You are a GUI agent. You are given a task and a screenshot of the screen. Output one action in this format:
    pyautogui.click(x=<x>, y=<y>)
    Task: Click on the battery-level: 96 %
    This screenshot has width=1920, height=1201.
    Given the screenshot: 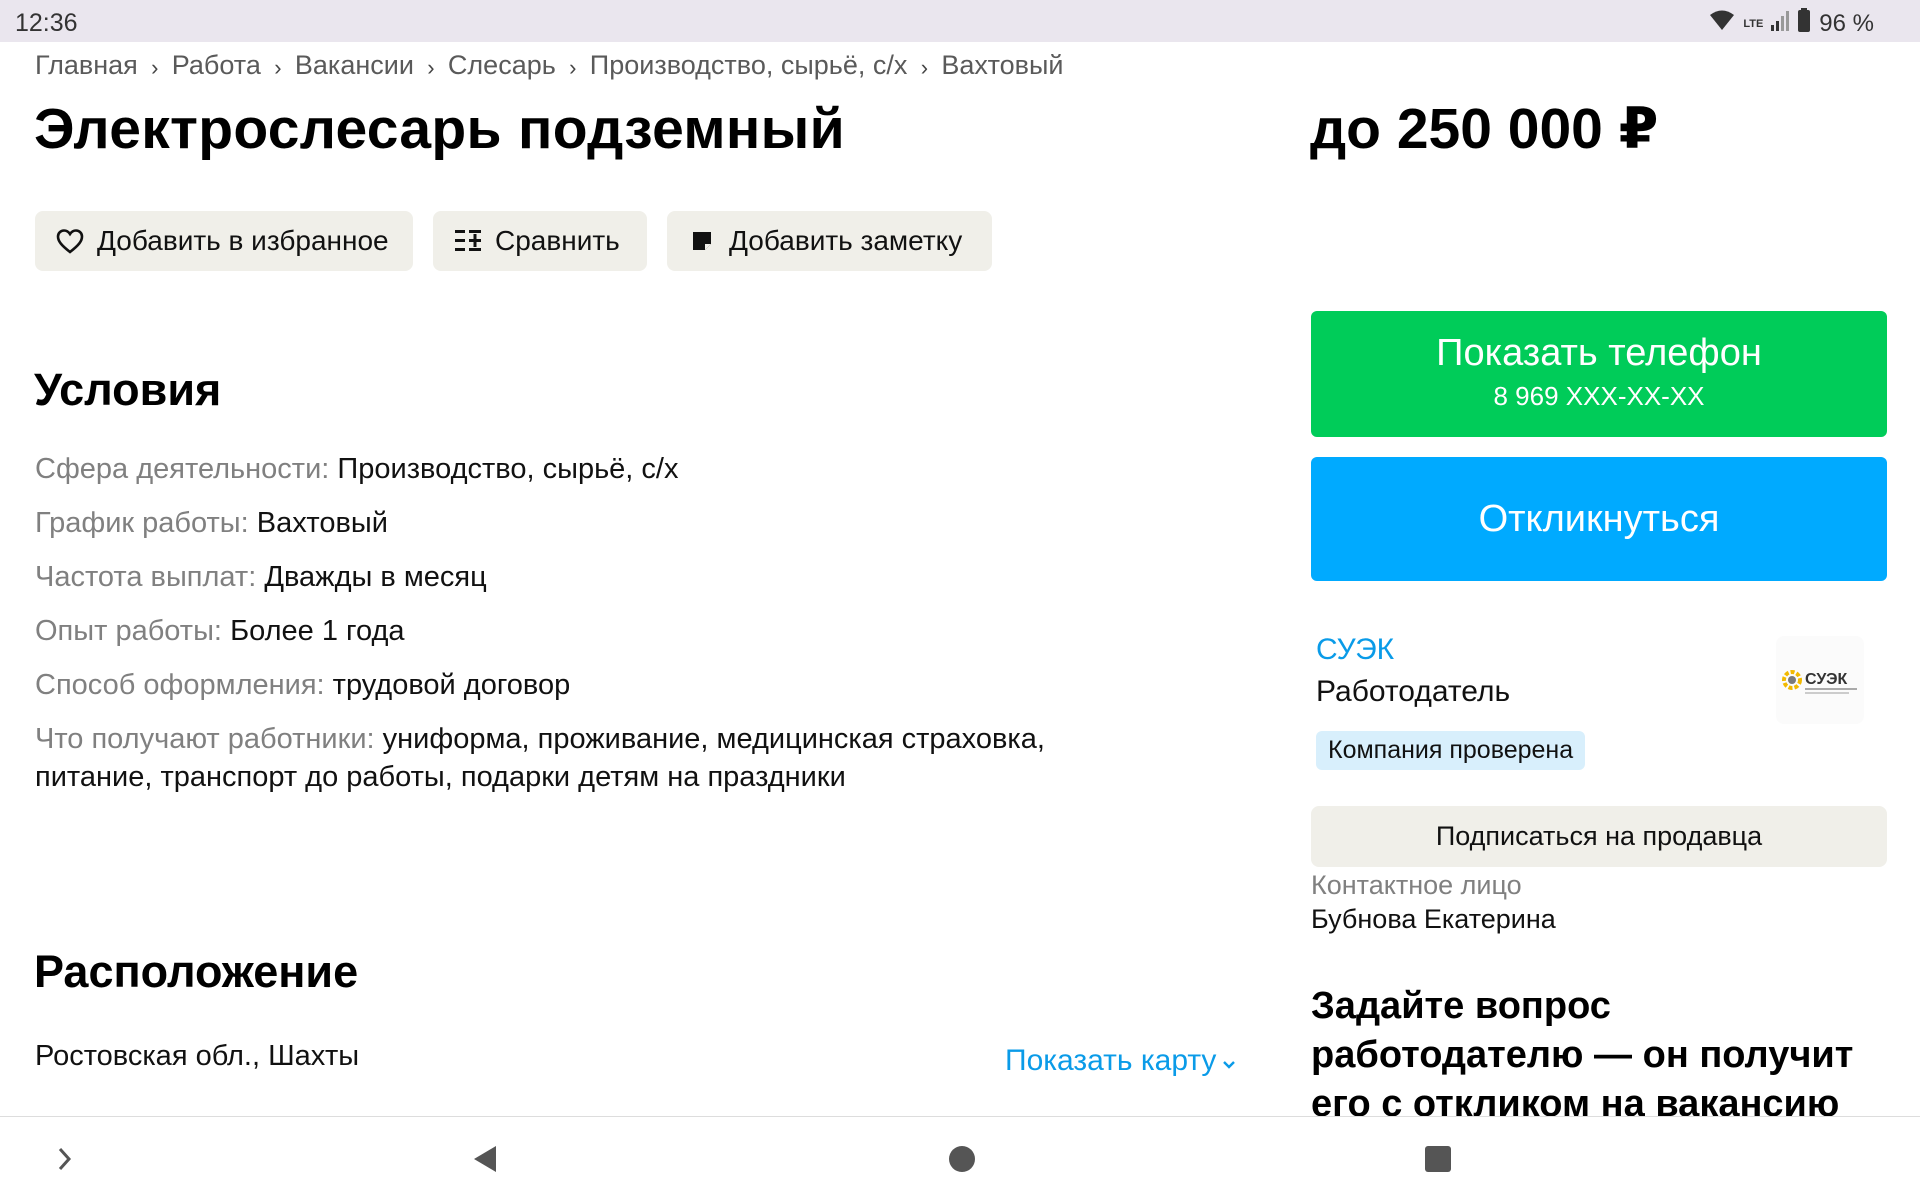 What is the action you would take?
    pyautogui.click(x=1846, y=23)
    